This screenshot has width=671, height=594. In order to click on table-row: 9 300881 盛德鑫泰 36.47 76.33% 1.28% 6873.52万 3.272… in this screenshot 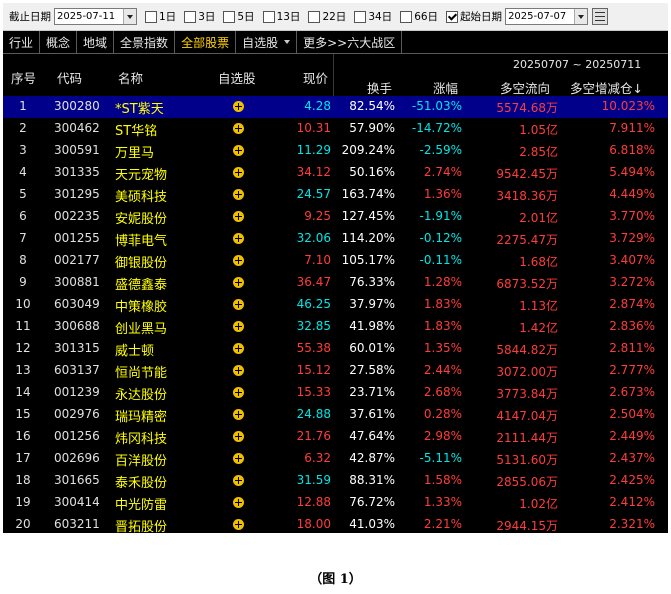, I will do `click(335, 283)`.